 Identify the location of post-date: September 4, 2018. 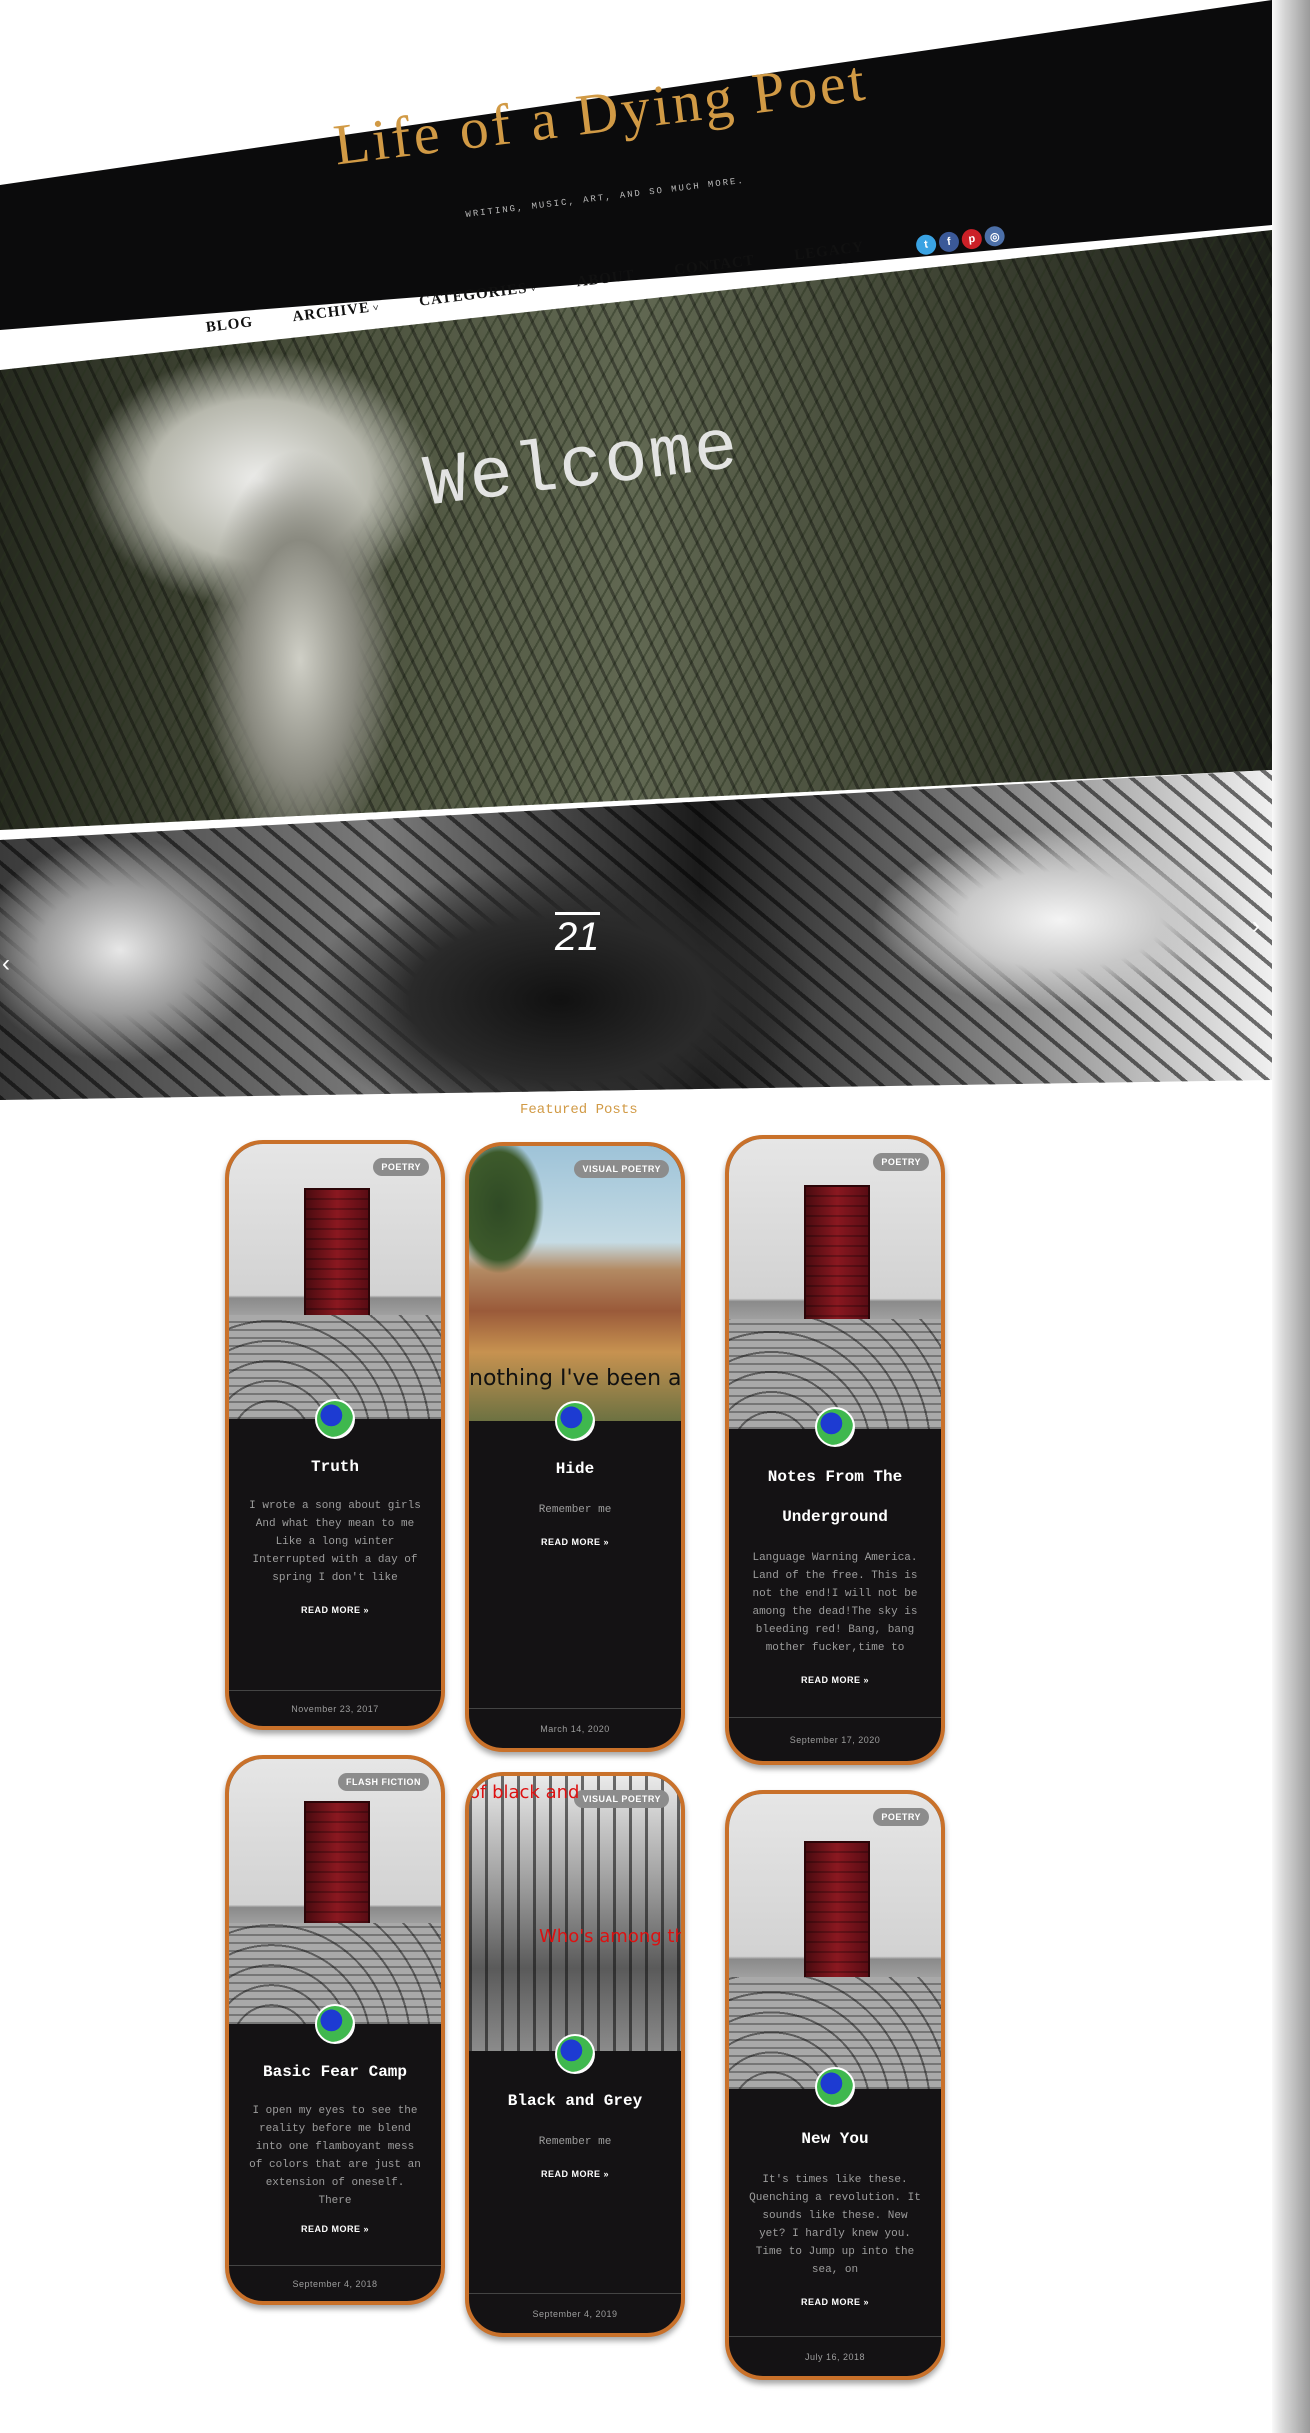
(335, 2283).